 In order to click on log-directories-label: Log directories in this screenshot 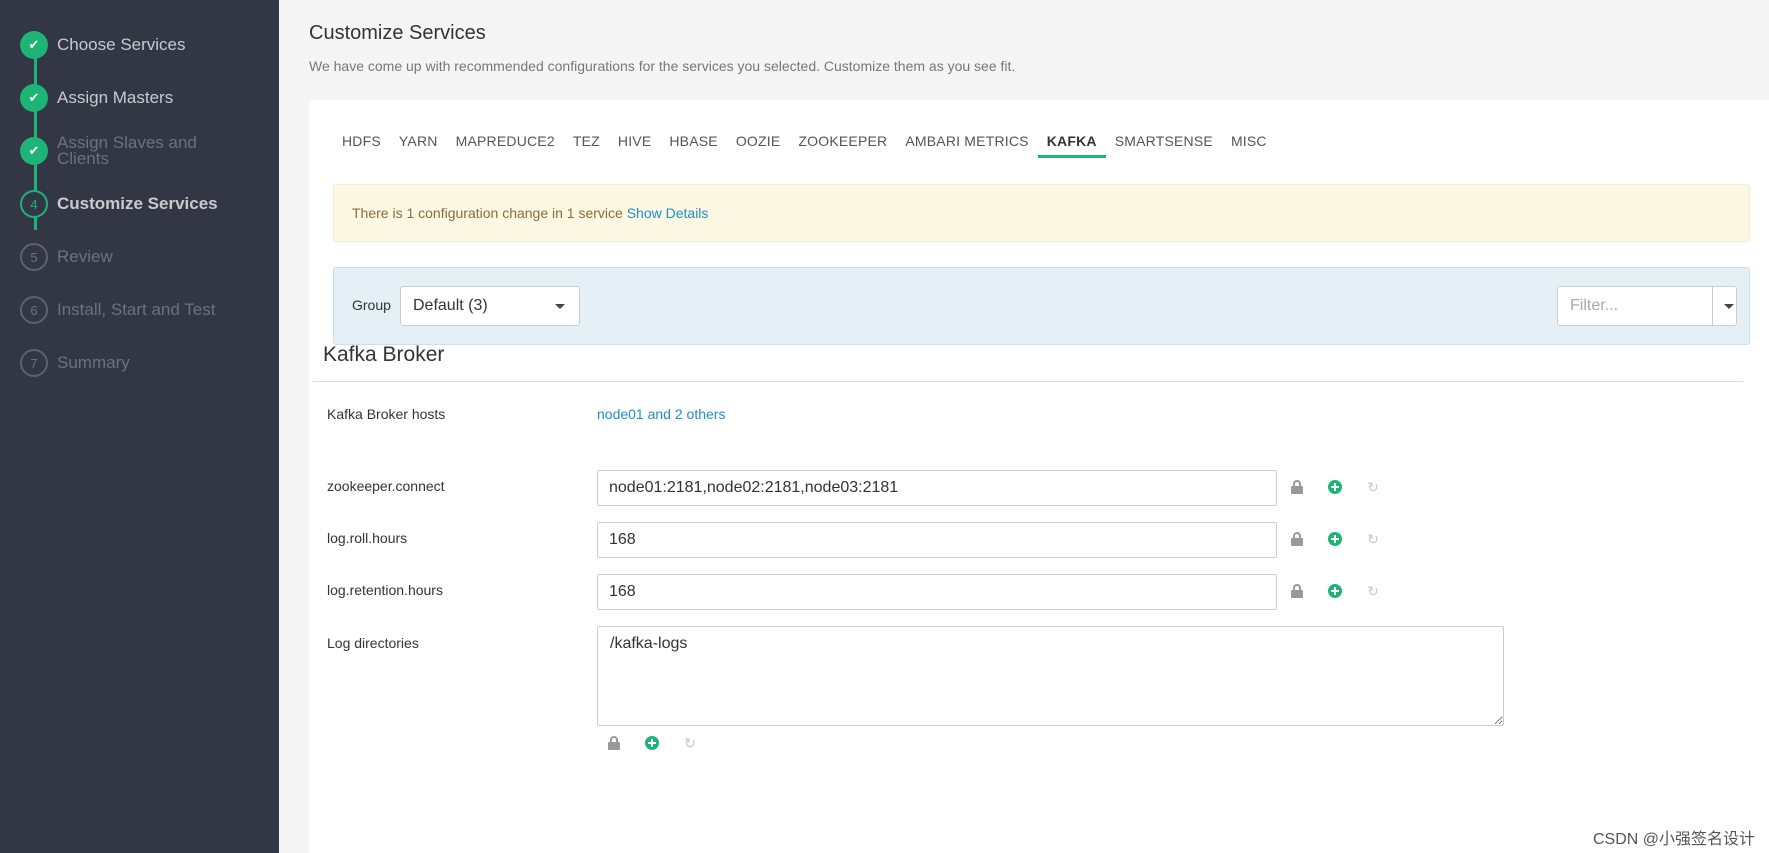, I will do `click(373, 643)`.